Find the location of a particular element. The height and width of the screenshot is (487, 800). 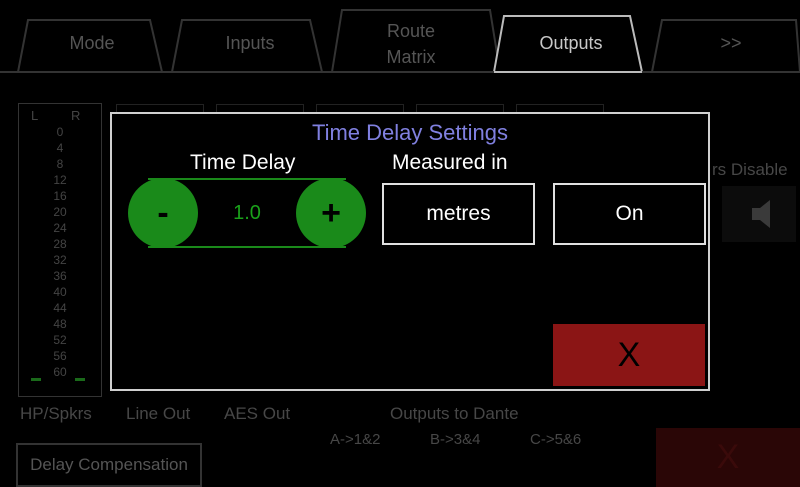

time-delay-value: 1.0 is located at coordinates (247, 213).